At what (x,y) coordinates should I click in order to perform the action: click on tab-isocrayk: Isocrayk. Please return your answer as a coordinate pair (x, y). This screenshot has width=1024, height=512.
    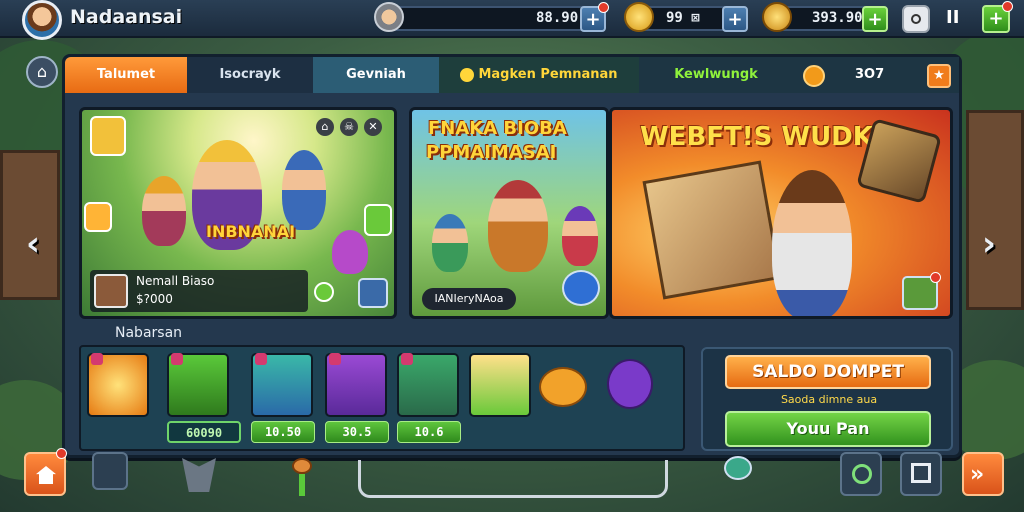
    Looking at the image, I should click on (250, 75).